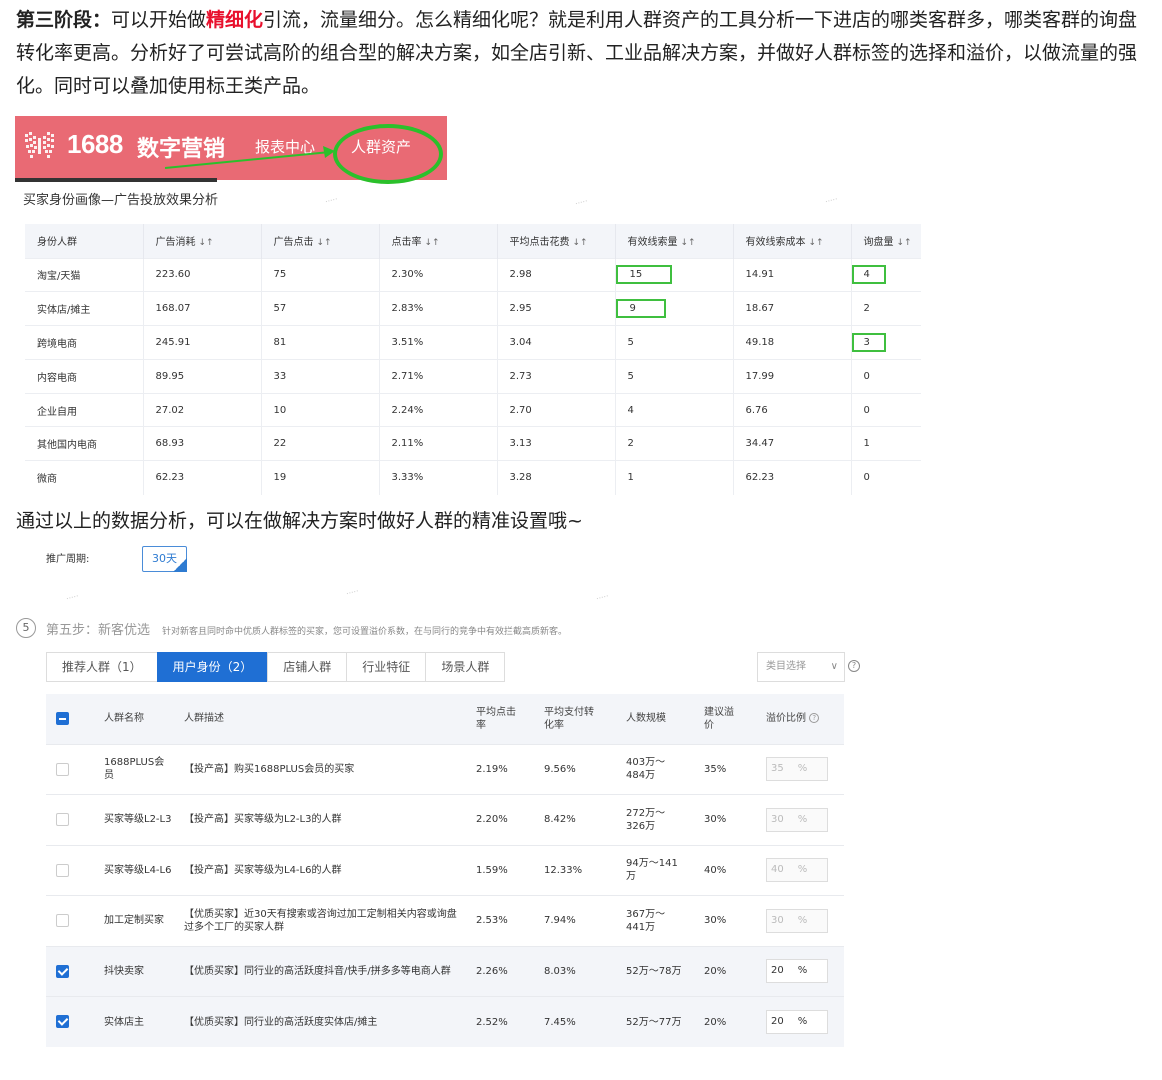 The width and height of the screenshot is (1162, 1080). Describe the element at coordinates (500, 971) in the screenshot. I see `avg-ctr: 2.26%` at that location.